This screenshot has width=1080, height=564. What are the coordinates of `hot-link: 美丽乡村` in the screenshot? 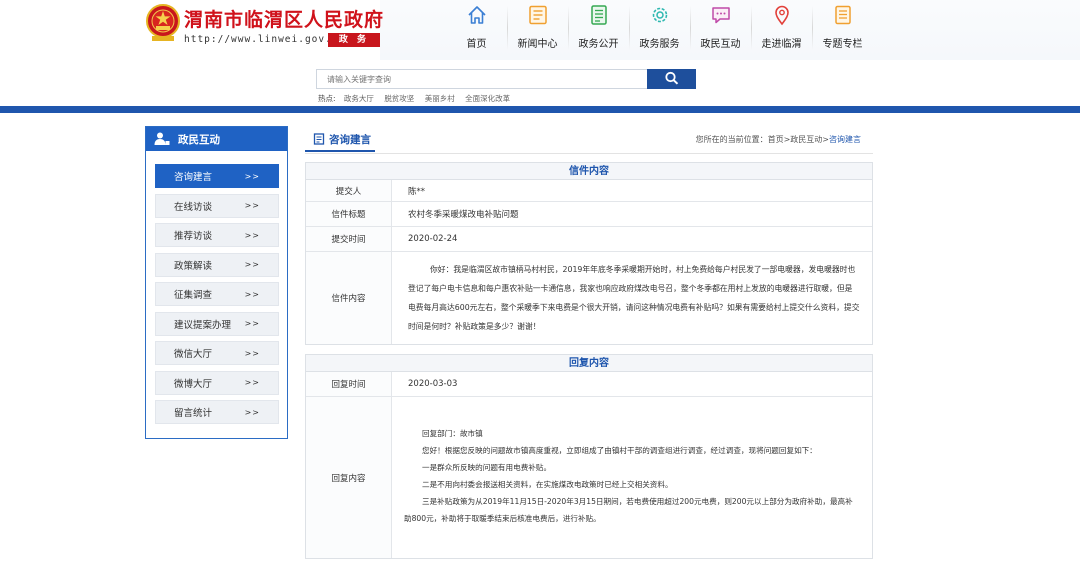 It's located at (440, 98).